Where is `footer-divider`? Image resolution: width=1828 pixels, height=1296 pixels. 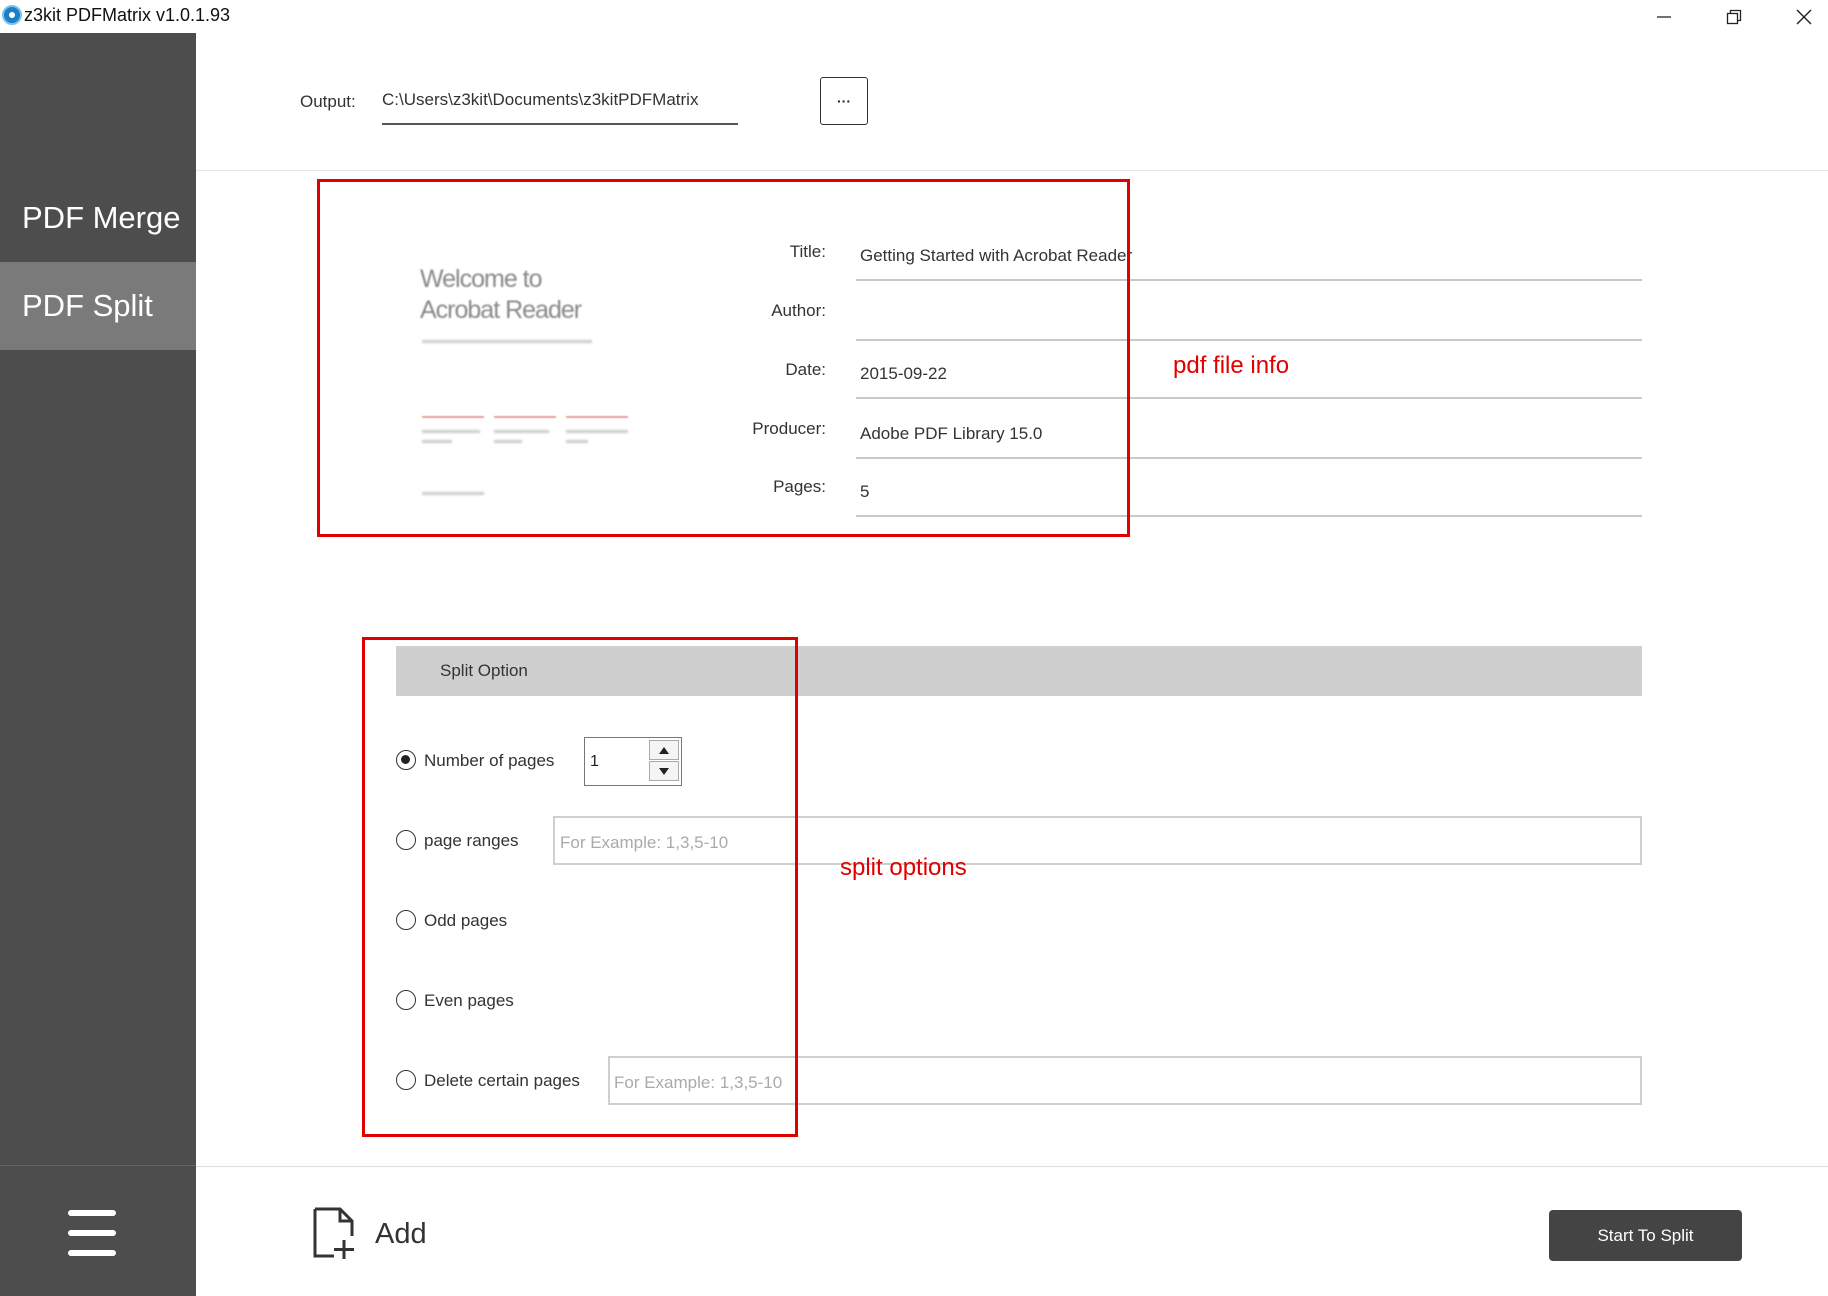
footer-divider is located at coordinates (1012, 1166).